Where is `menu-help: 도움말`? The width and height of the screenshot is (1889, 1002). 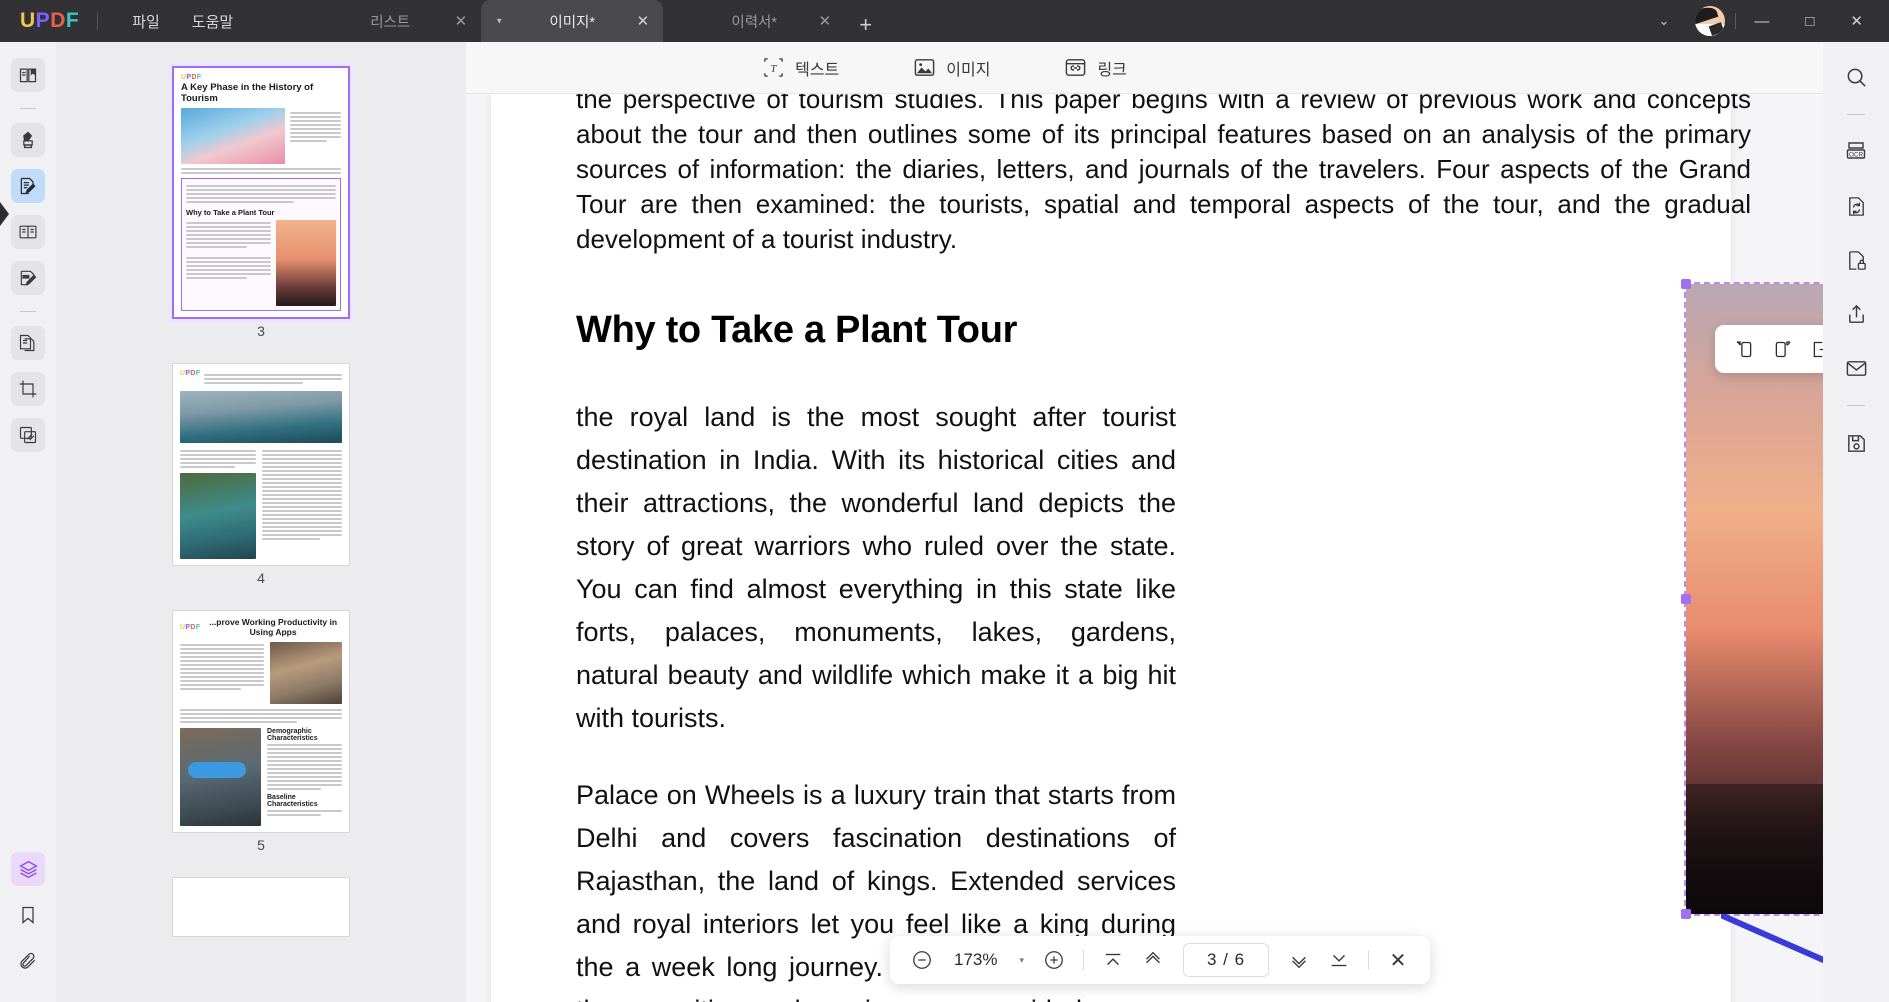 menu-help: 도움말 is located at coordinates (212, 21).